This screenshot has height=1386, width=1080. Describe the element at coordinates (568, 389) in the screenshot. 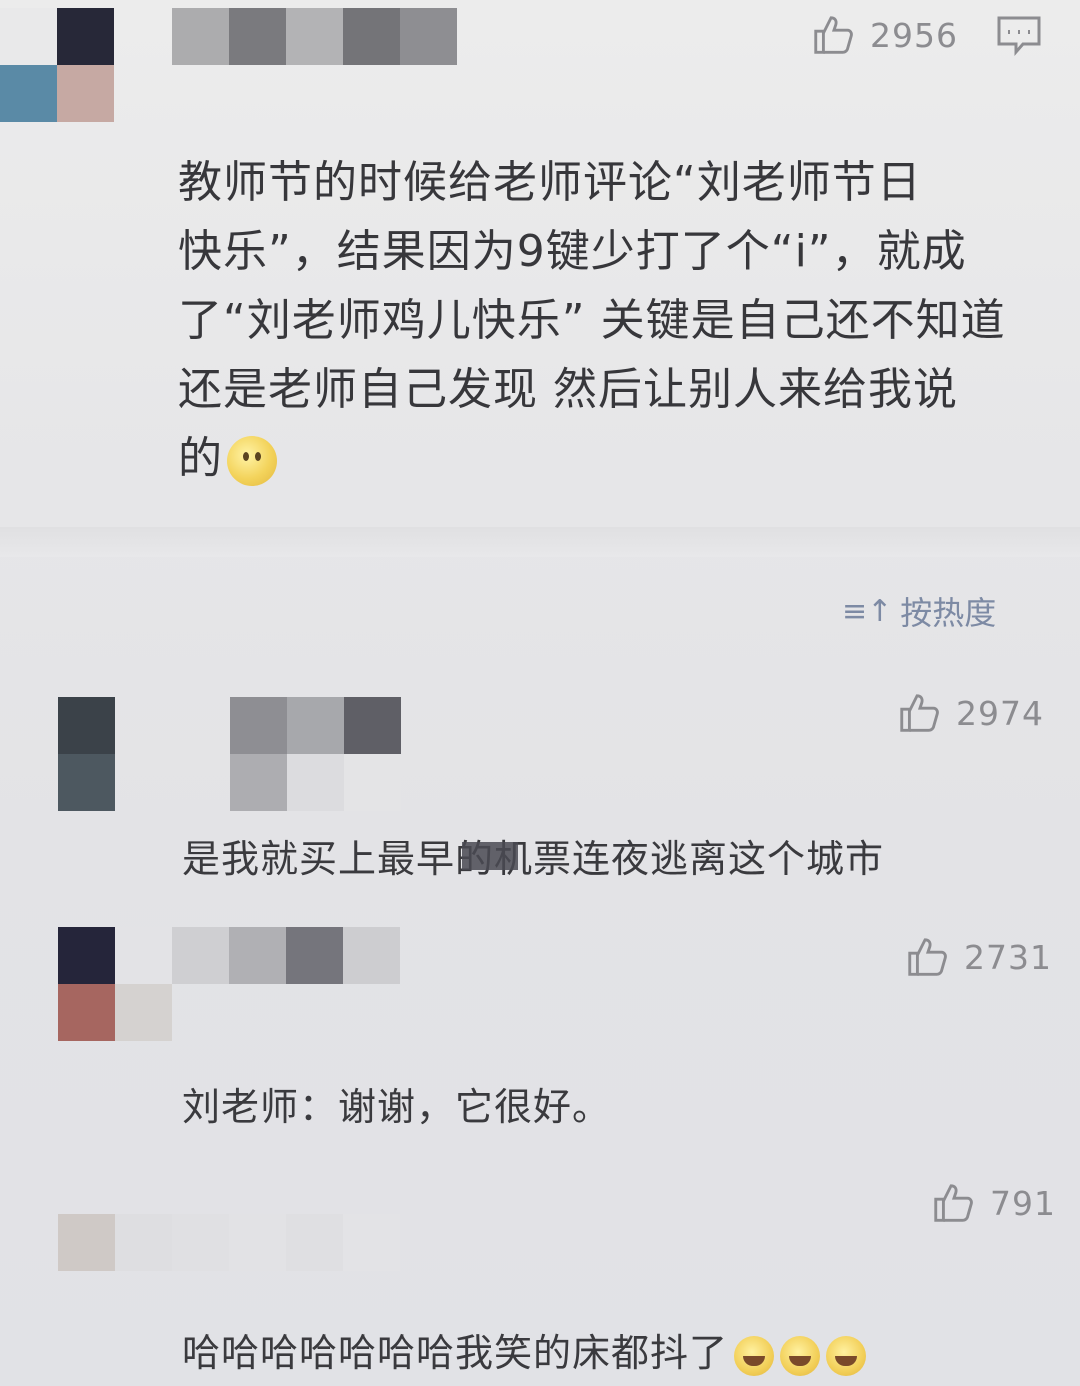

I see `top-comment-line: 还是老师自己发现 然后让别人来给我说` at that location.